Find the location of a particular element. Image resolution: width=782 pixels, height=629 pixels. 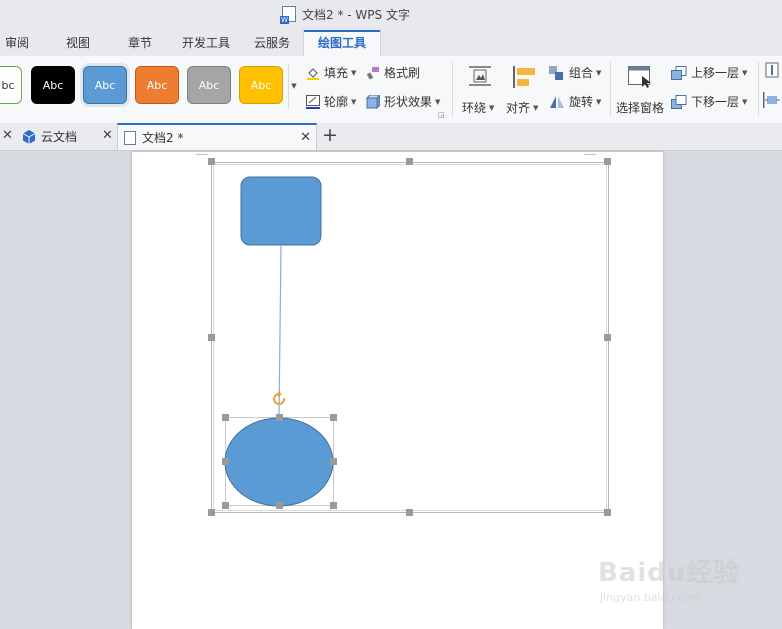

tab-drawing-tools: 绘图工具 is located at coordinates (342, 43).